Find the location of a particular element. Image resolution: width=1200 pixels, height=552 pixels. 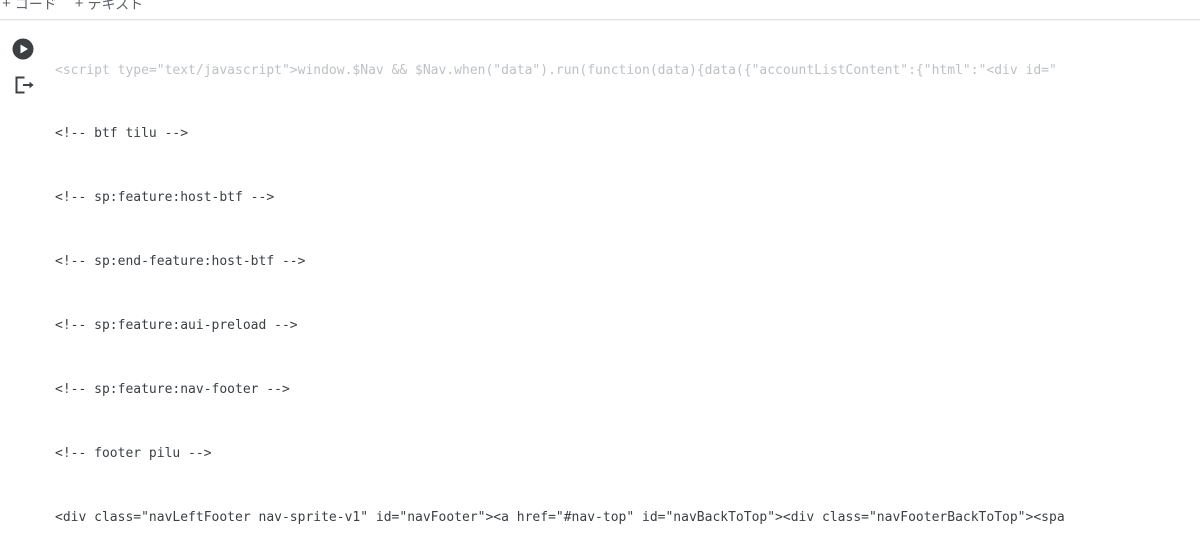

output-line: <!-- sp:feature:aui-preload --> is located at coordinates (176, 325).